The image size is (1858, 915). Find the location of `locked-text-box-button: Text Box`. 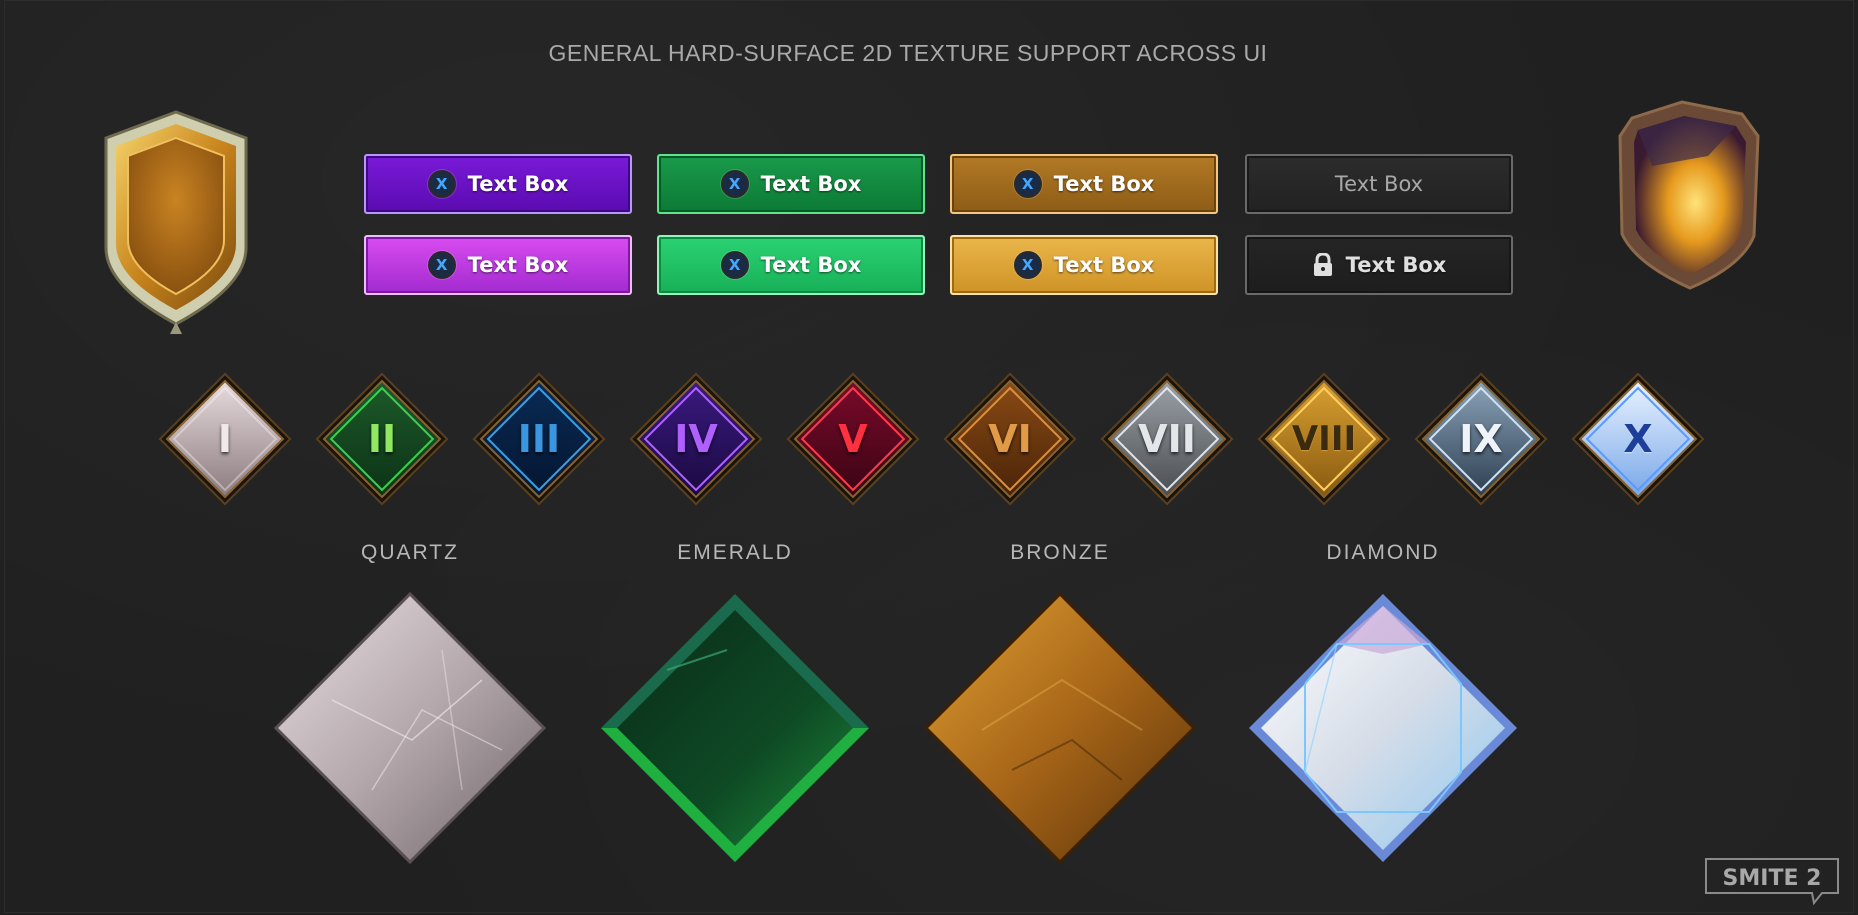

locked-text-box-button: Text Box is located at coordinates (1379, 265).